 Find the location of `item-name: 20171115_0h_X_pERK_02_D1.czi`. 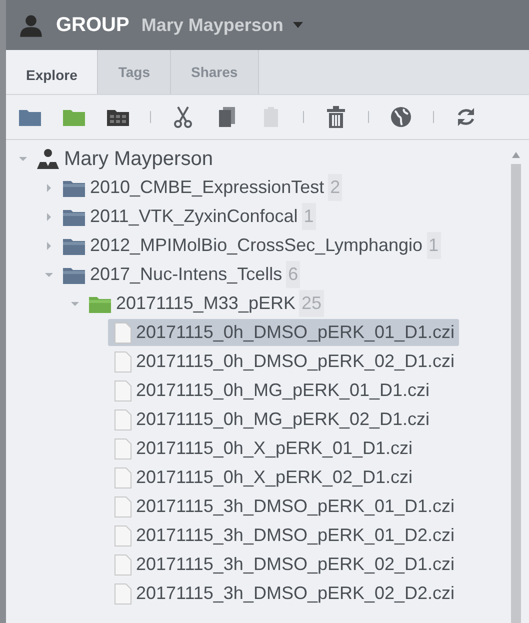

item-name: 20171115_0h_X_pERK_02_D1.czi is located at coordinates (274, 477).